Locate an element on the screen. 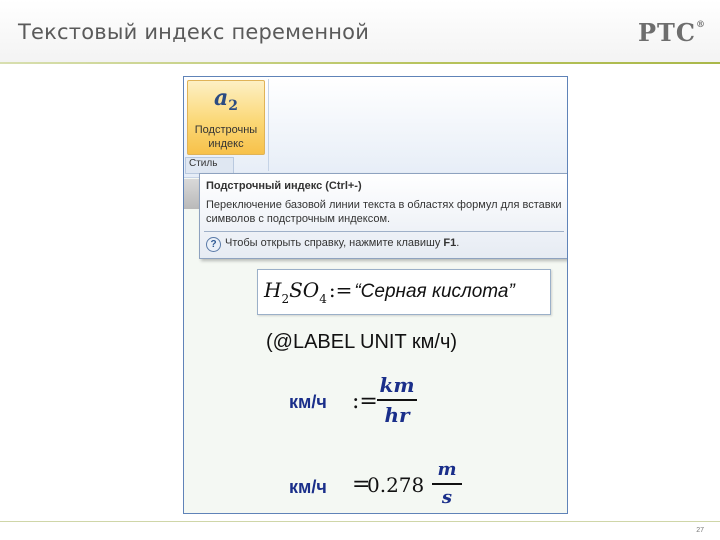 Image resolution: width=720 pixels, height=540 pixels. eq1-fraction-bar is located at coordinates (397, 400).